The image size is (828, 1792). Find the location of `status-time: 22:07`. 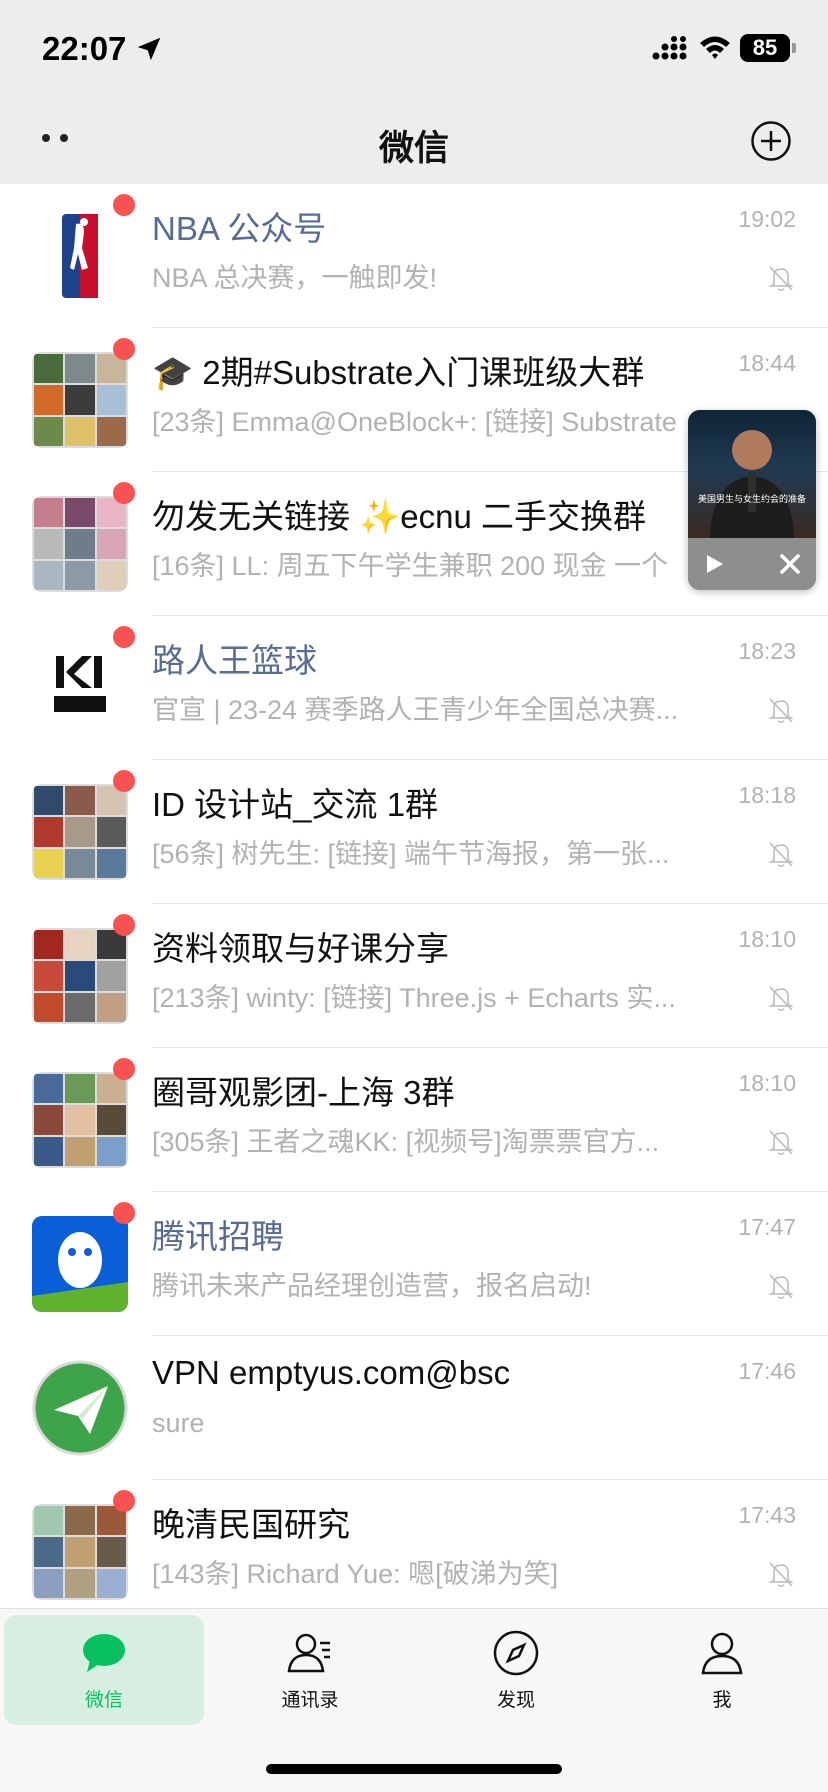

status-time: 22:07 is located at coordinates (84, 48).